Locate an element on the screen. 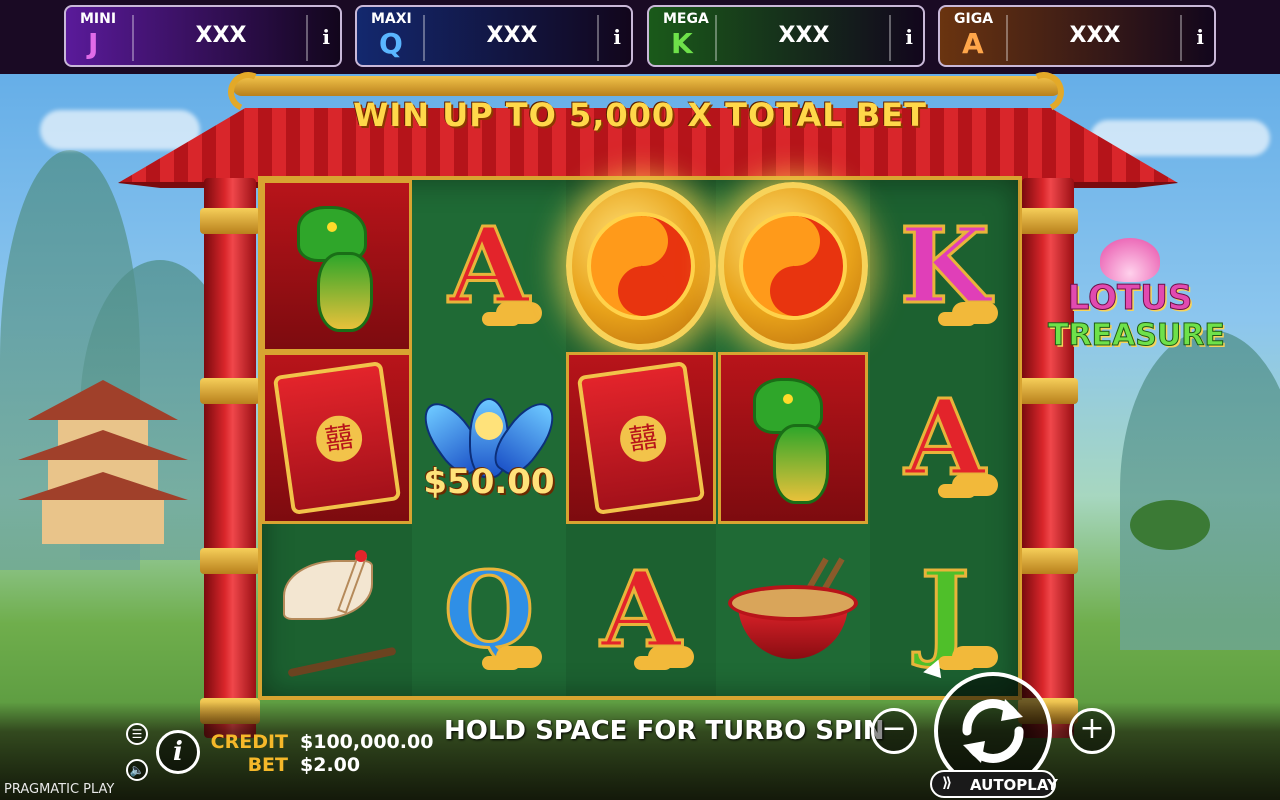 The width and height of the screenshot is (1280, 800). jackpot-letter: J is located at coordinates (93, 43).